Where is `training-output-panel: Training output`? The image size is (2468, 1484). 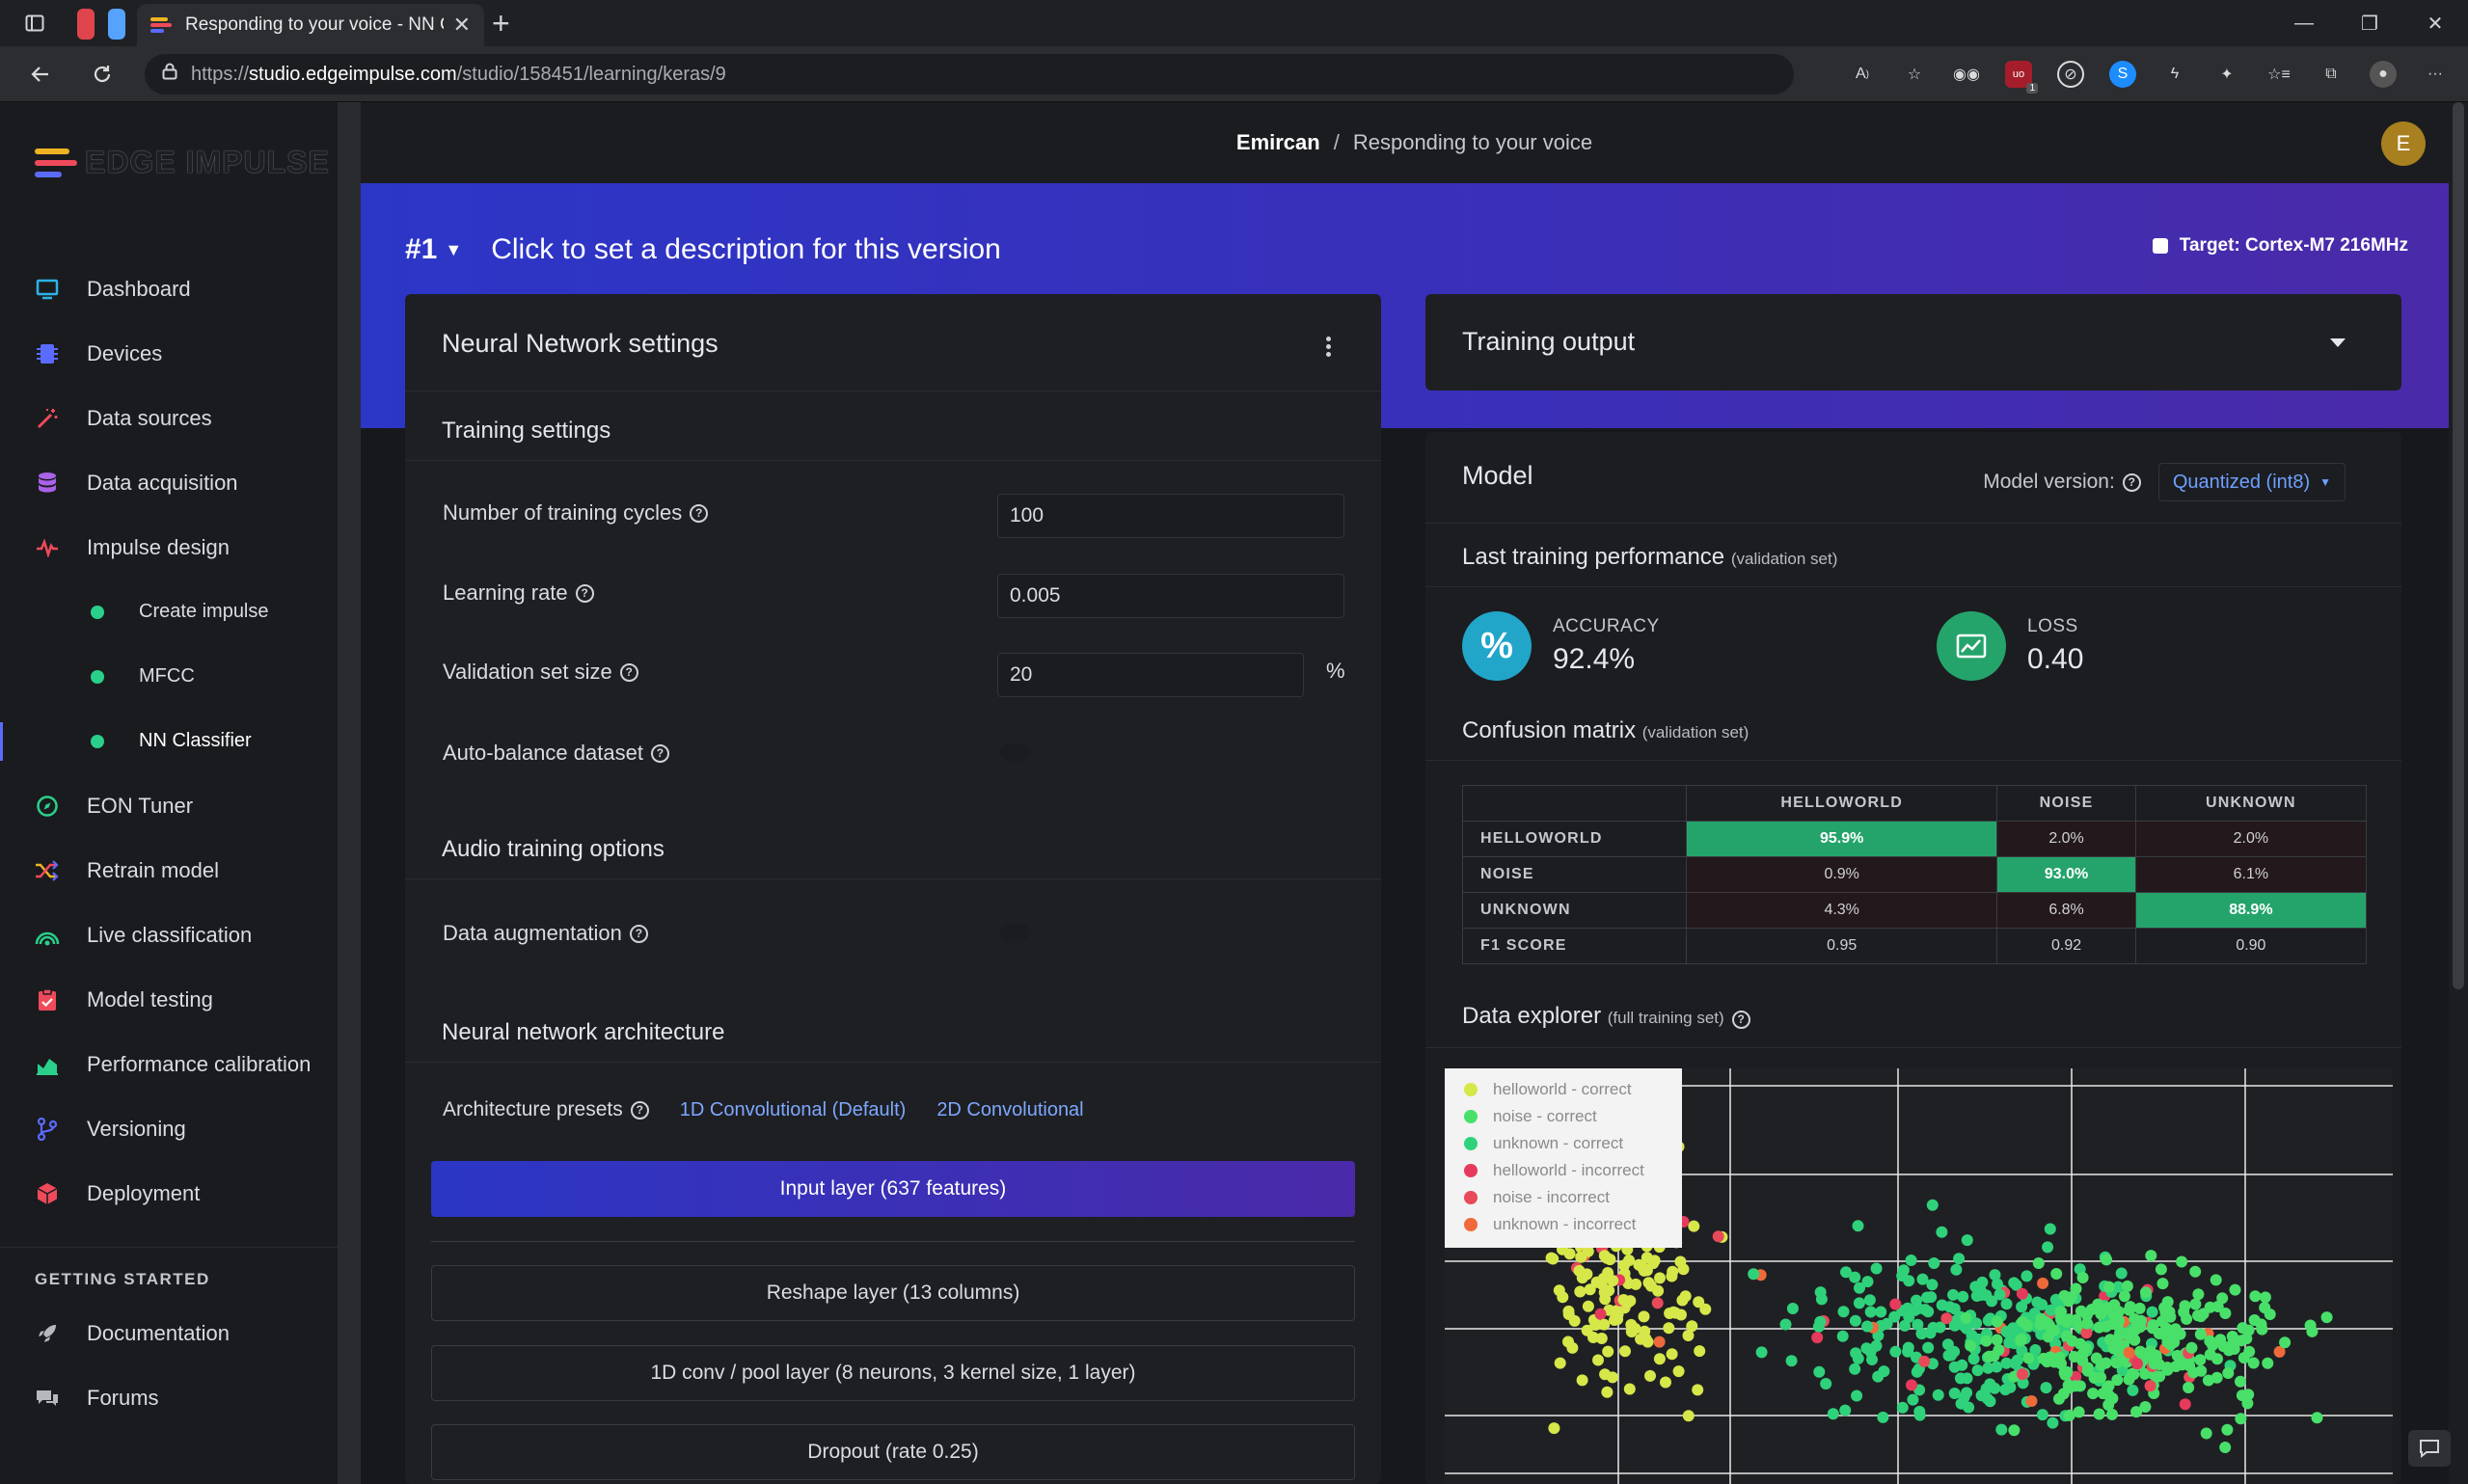
training-output-panel: Training output is located at coordinates (1913, 342).